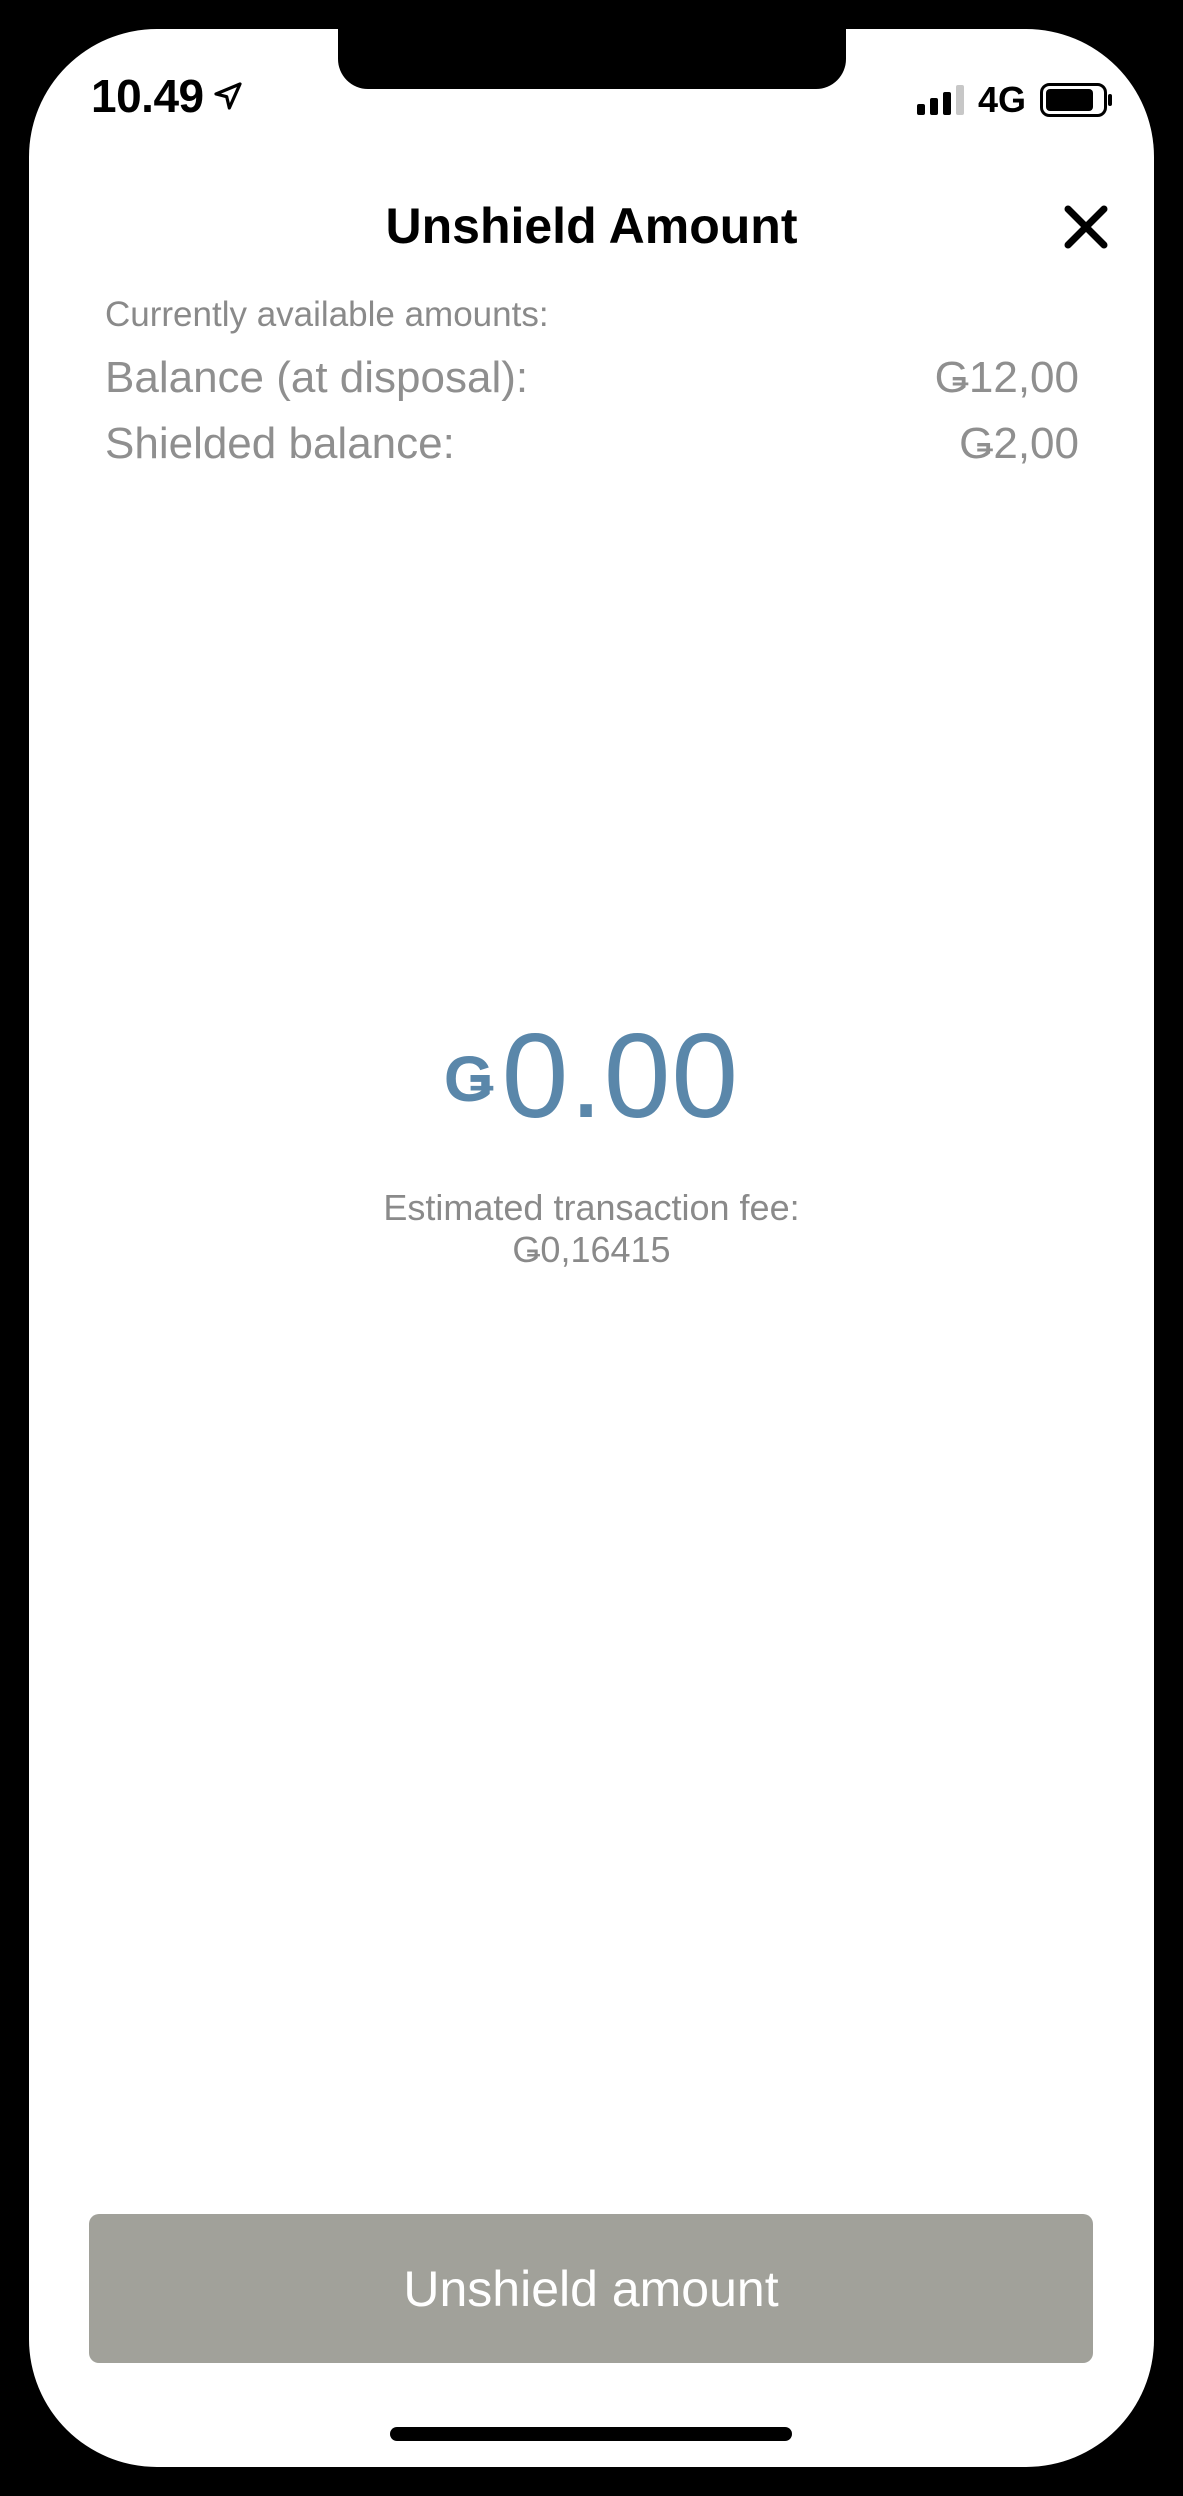  Describe the element at coordinates (591, 226) in the screenshot. I see `page-title: Unshield Amount` at that location.